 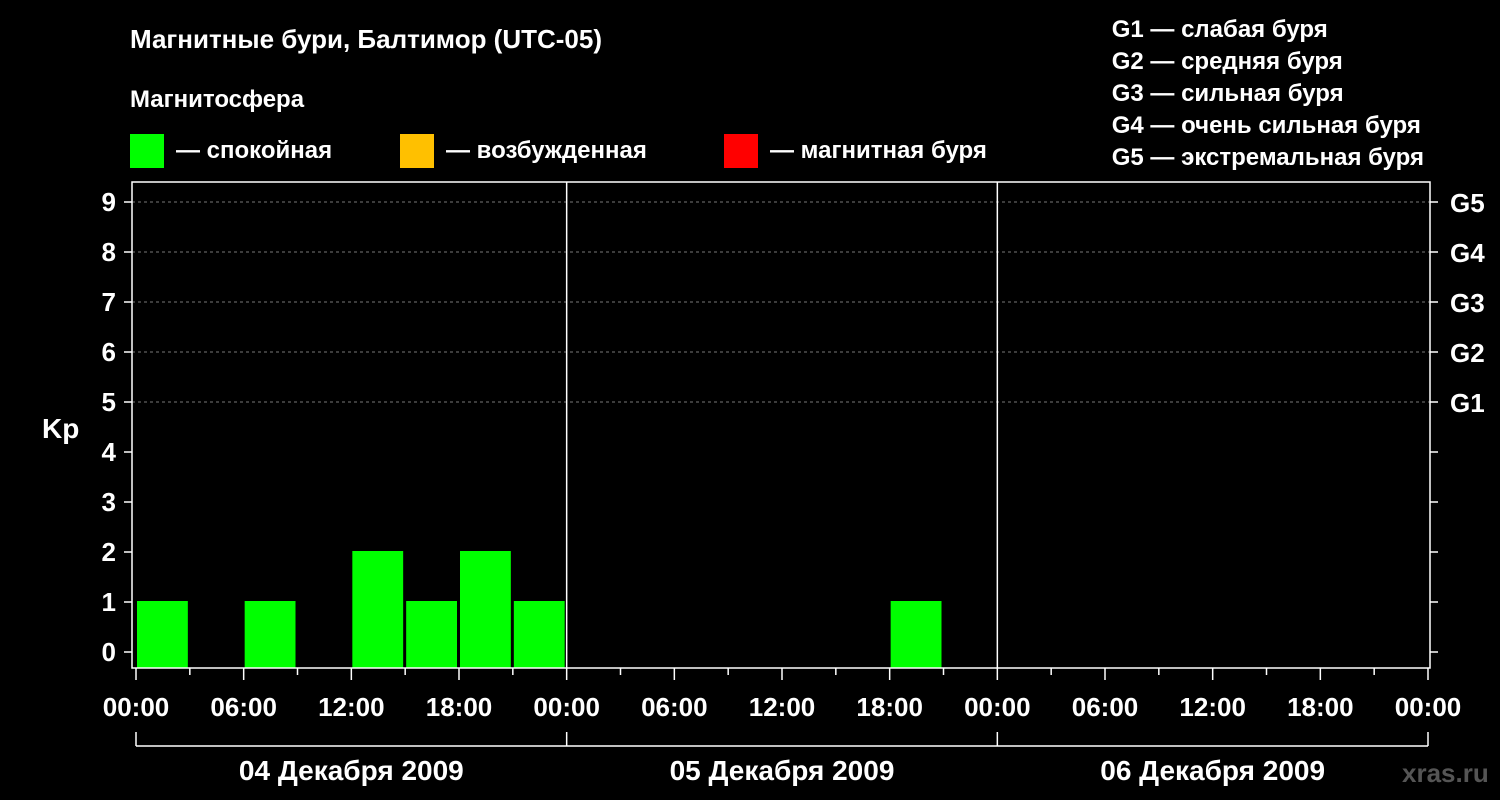 I want to click on y-tick-label-4: 4, so click(x=109, y=452).